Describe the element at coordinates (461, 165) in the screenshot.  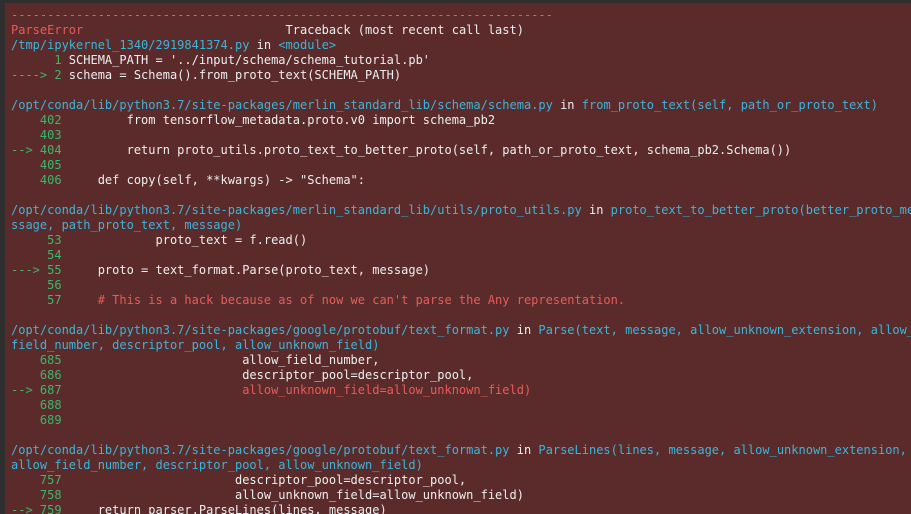
I see `code-line: 405` at that location.